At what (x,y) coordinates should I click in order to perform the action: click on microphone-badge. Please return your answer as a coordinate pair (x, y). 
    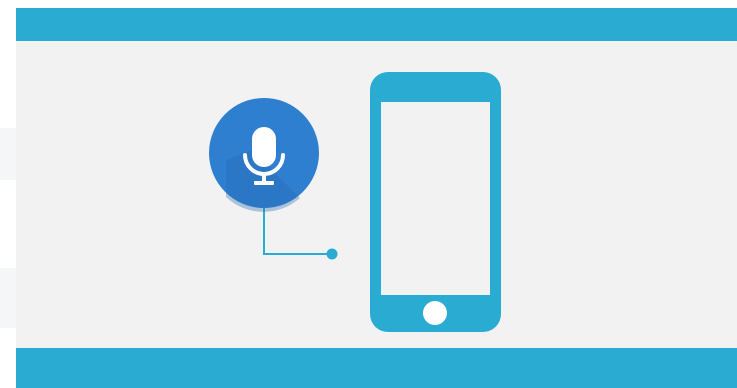
    Looking at the image, I should click on (264, 155).